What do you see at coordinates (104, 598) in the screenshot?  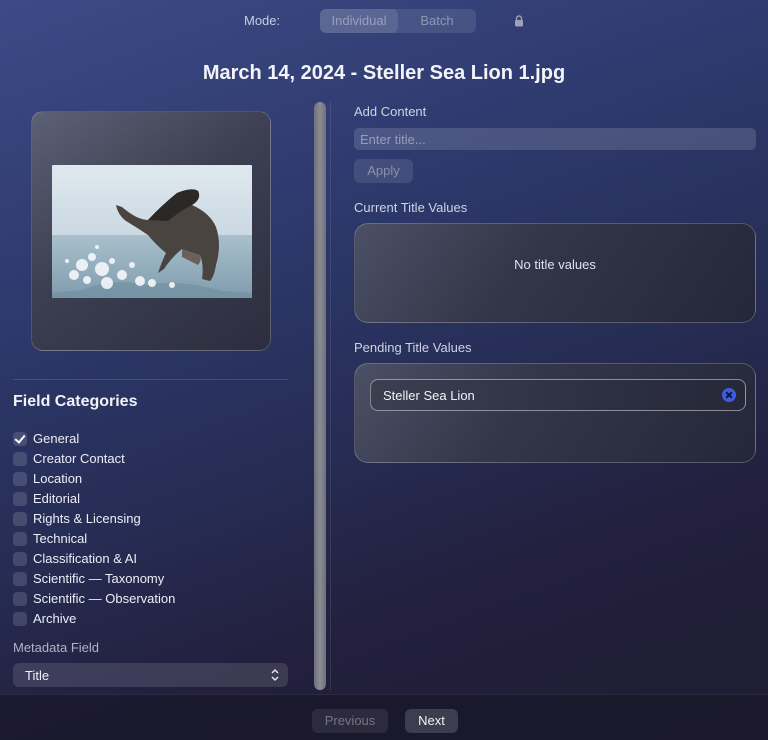 I see `category-label: Scientific — Observation` at bounding box center [104, 598].